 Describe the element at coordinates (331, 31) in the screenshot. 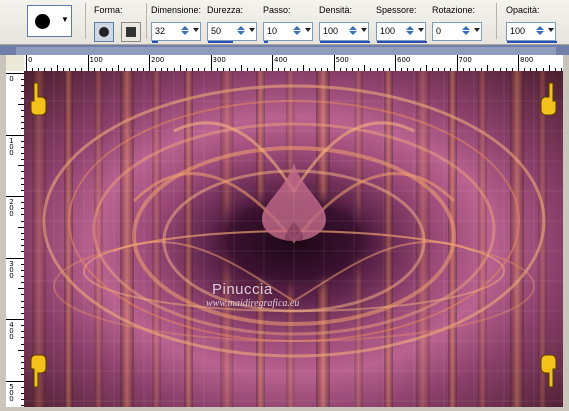

I see `density-value: 100` at that location.